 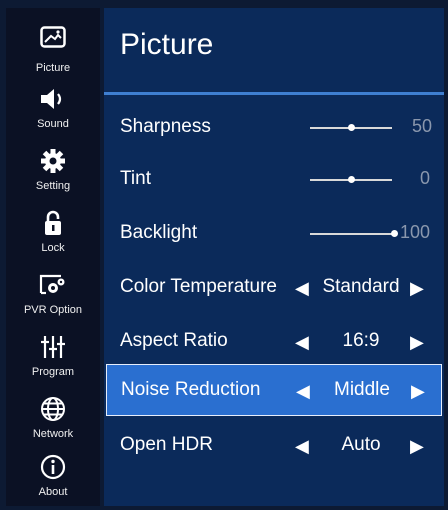 What do you see at coordinates (53, 434) in the screenshot?
I see `sidebar-item-label: Network` at bounding box center [53, 434].